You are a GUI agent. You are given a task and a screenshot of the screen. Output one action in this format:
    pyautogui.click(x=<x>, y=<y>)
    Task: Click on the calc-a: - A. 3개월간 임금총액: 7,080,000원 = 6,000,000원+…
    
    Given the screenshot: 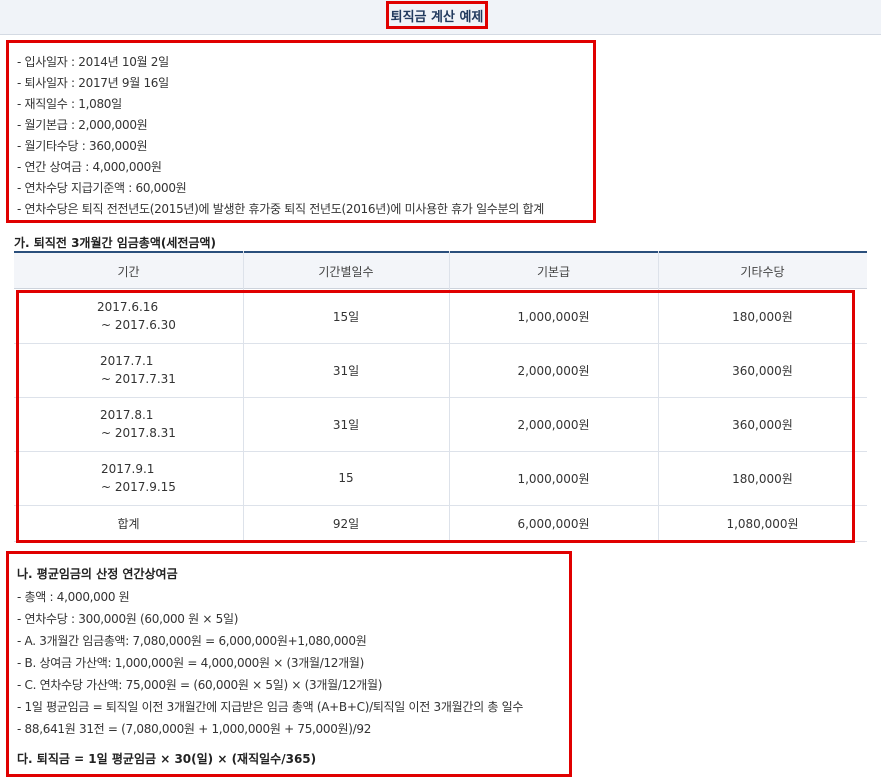 What is the action you would take?
    pyautogui.click(x=192, y=641)
    